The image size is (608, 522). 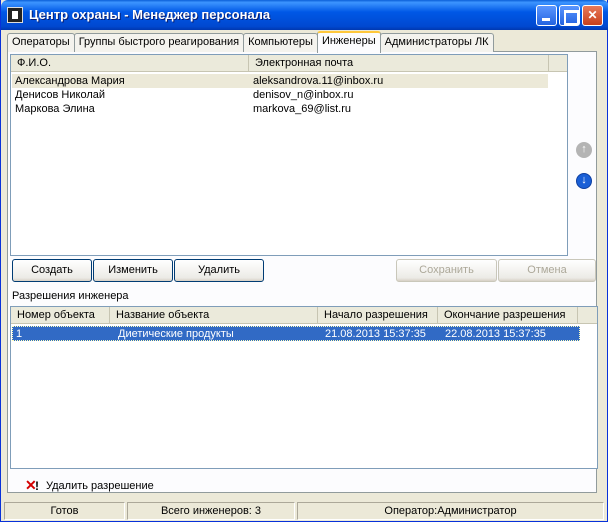 What do you see at coordinates (584, 150) in the screenshot?
I see `move-up-arrow-icon: ↑` at bounding box center [584, 150].